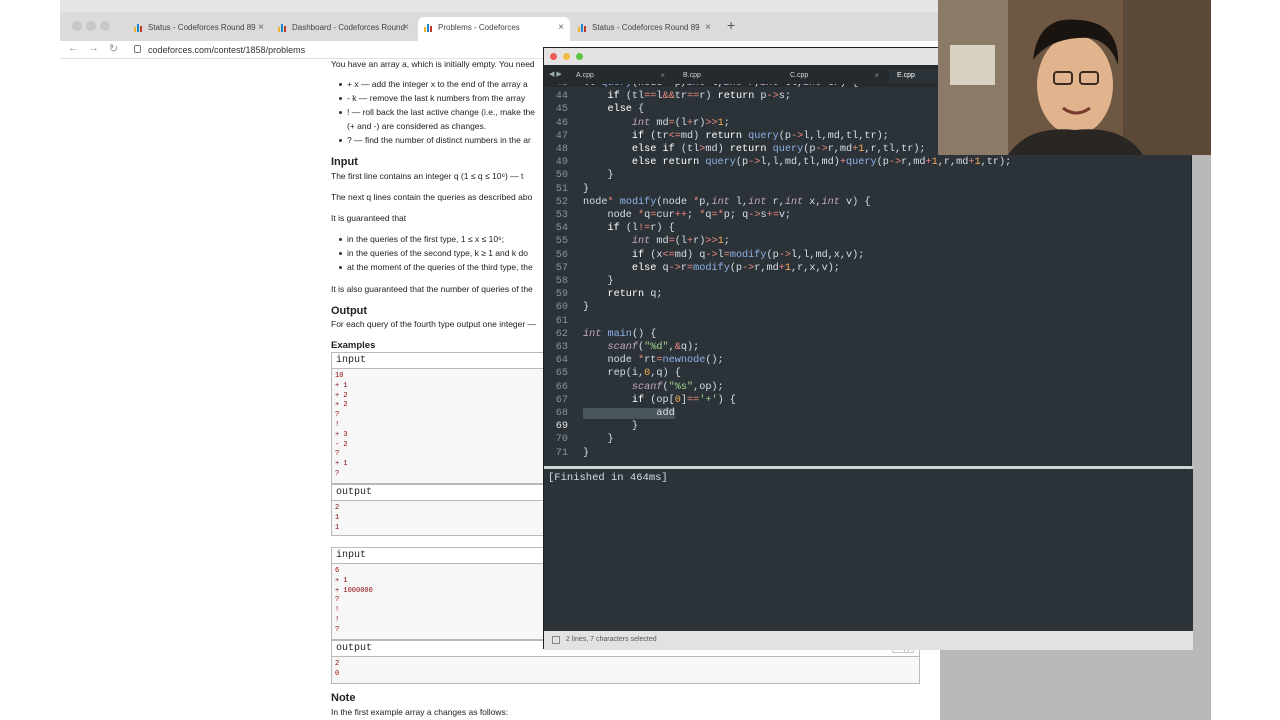 The width and height of the screenshot is (1280, 720). Describe the element at coordinates (868, 335) in the screenshot. I see `code-line: 62 int main() {` at that location.